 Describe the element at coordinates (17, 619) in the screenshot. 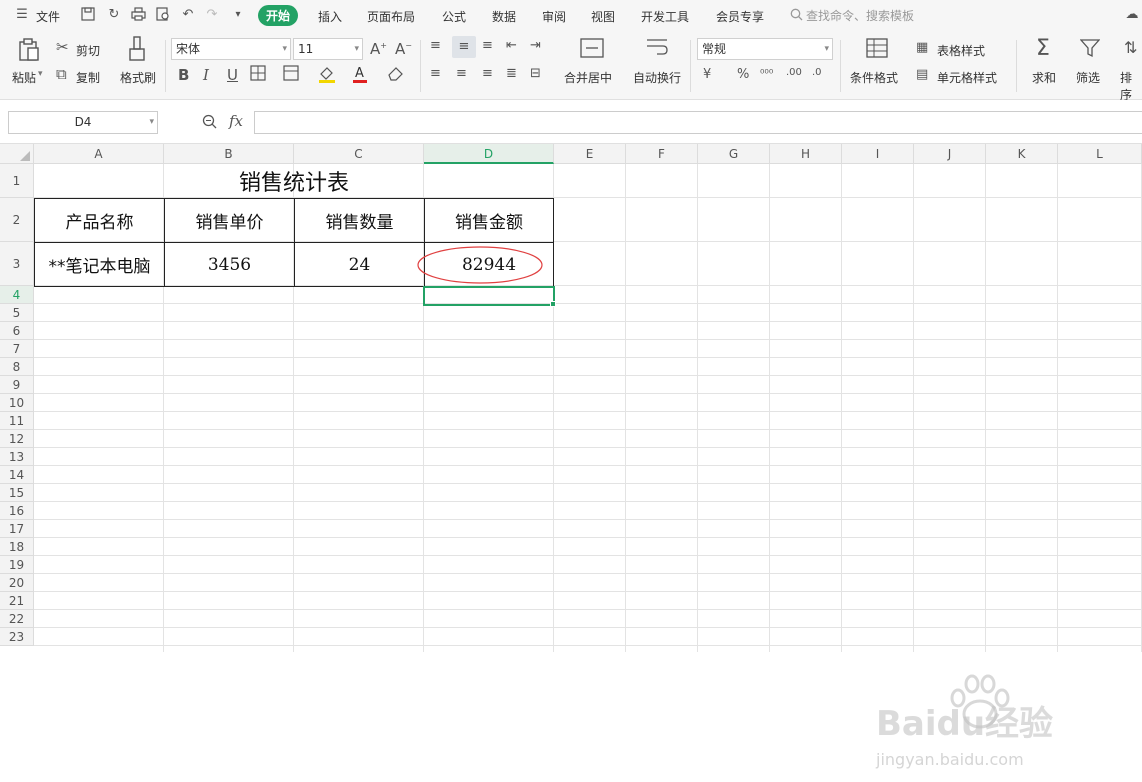

I see `row-header-22: 22` at that location.